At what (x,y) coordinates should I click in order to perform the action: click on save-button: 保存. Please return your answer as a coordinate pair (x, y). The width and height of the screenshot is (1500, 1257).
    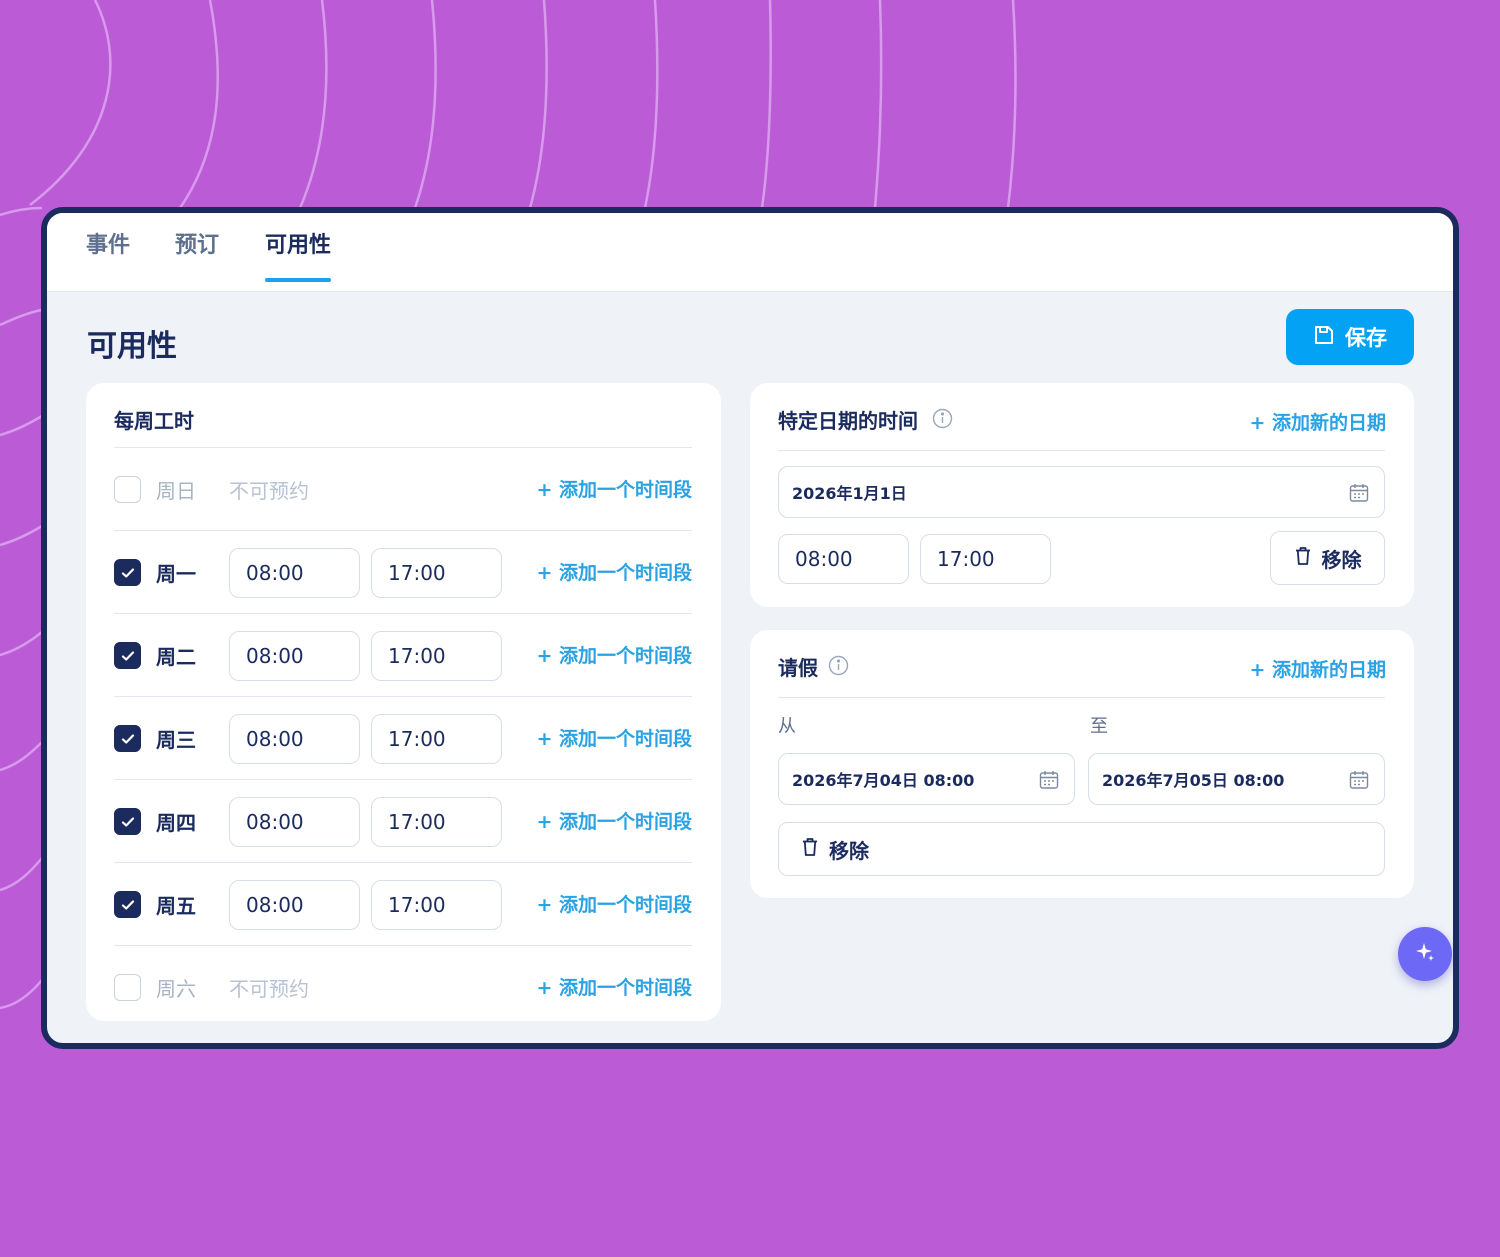
    Looking at the image, I should click on (1350, 337).